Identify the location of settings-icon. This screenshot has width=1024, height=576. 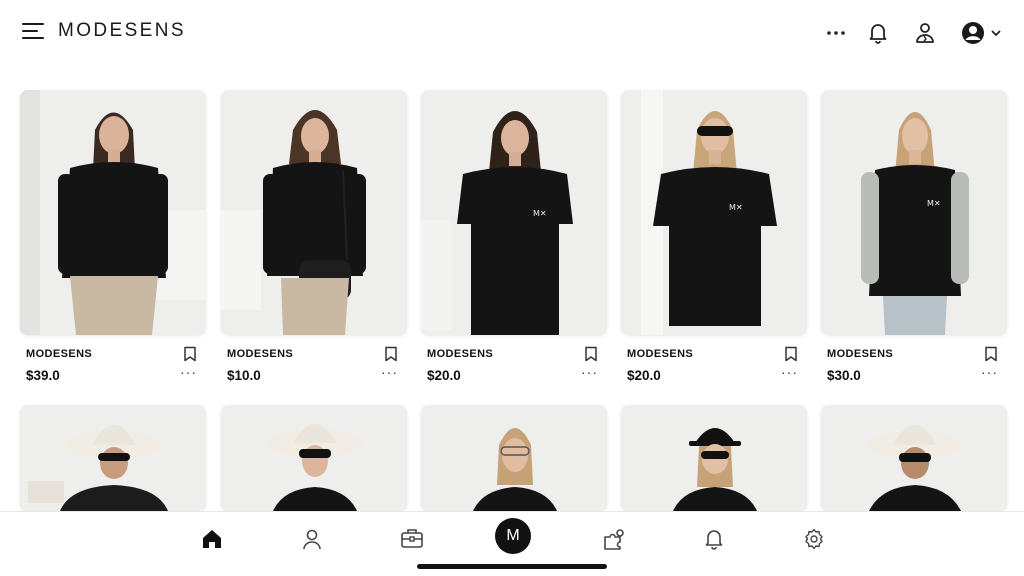
(814, 539).